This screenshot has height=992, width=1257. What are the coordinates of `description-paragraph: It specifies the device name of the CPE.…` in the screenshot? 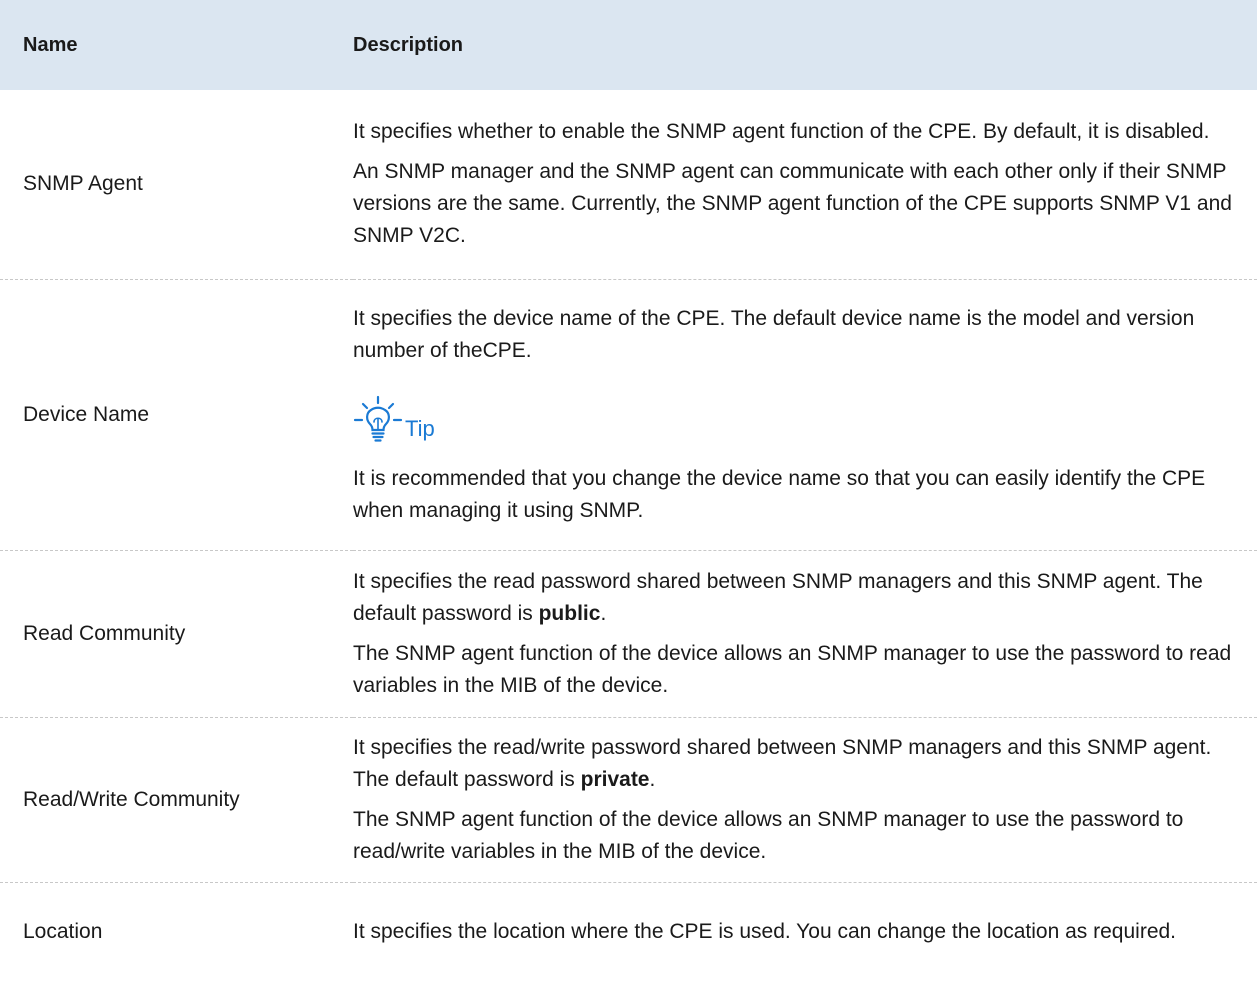 It's located at (774, 334).